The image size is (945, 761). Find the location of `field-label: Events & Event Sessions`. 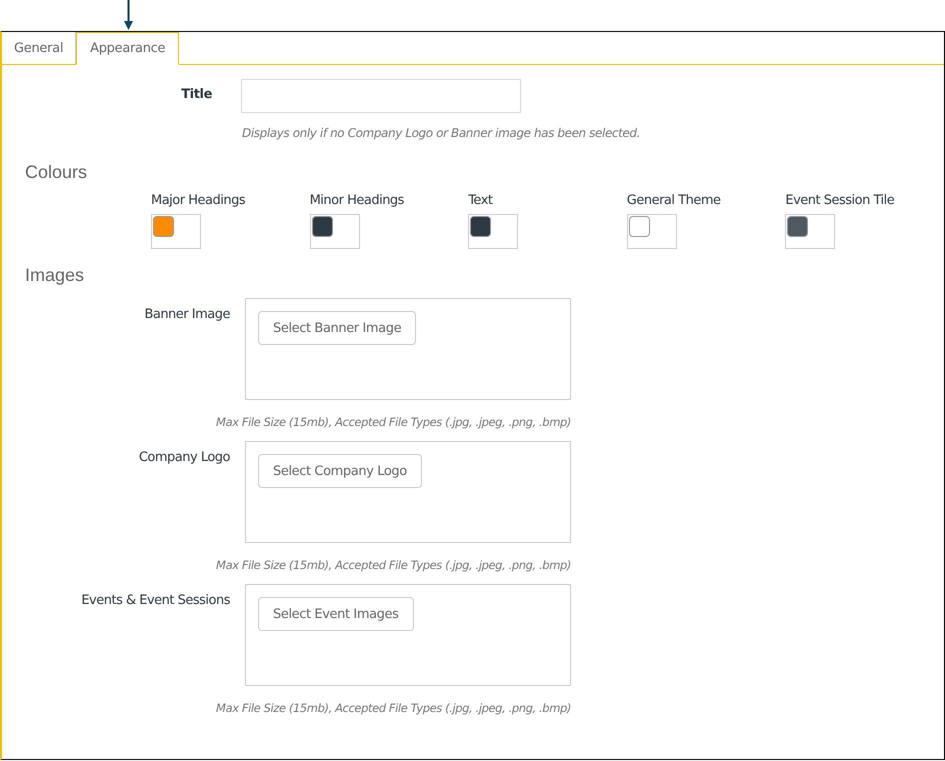

field-label: Events & Event Sessions is located at coordinates (155, 600).